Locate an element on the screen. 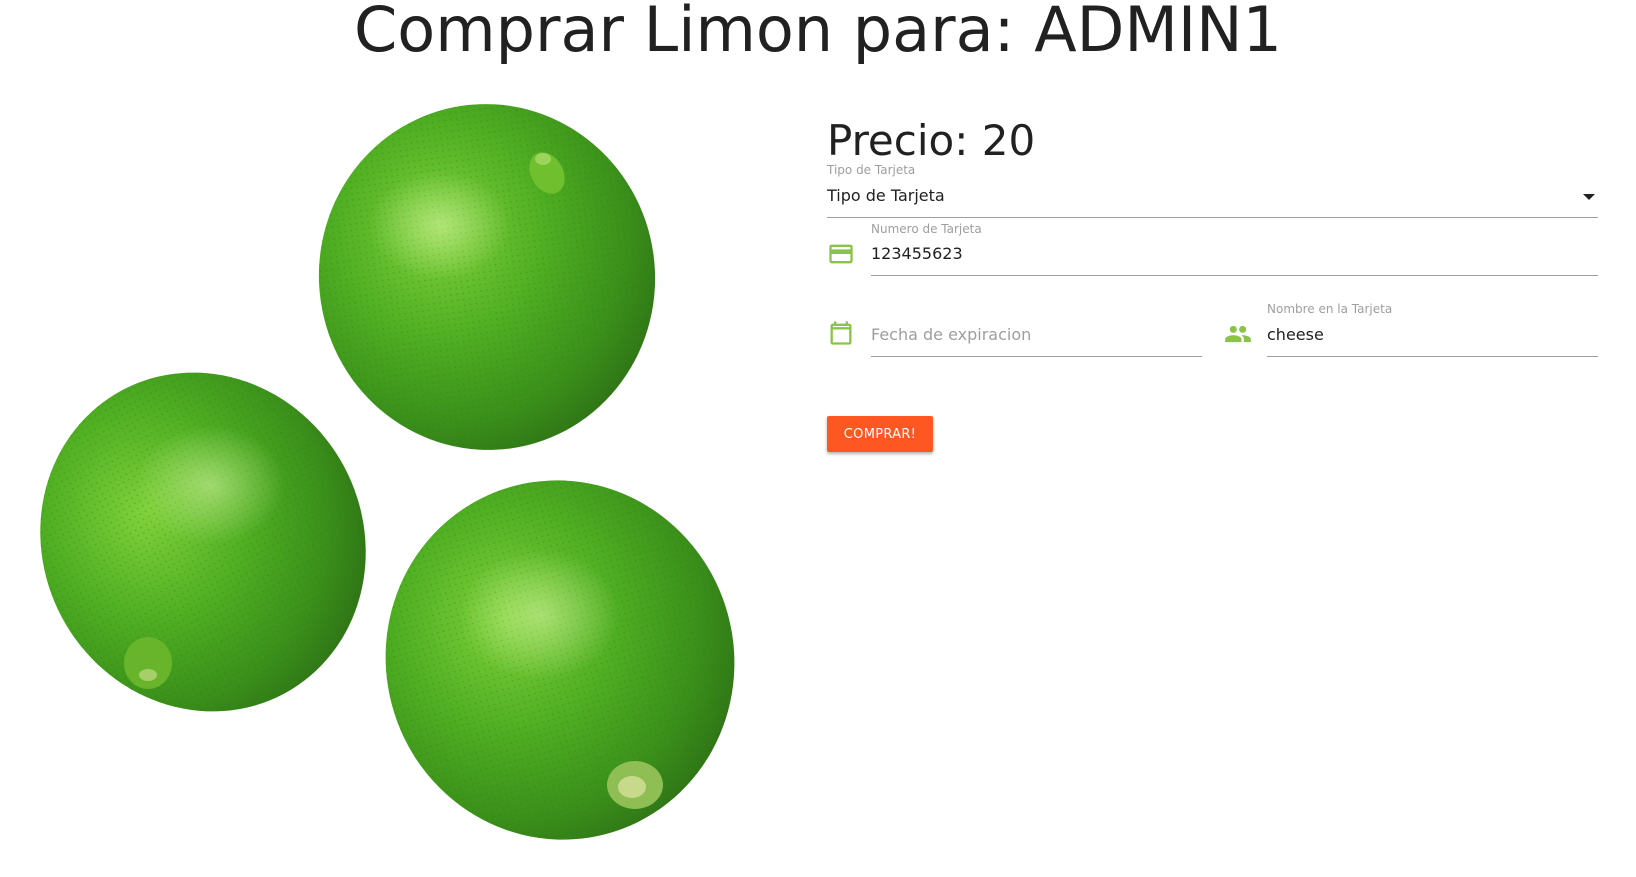 The height and width of the screenshot is (877, 1636). card-number-input: 123455623 is located at coordinates (917, 254).